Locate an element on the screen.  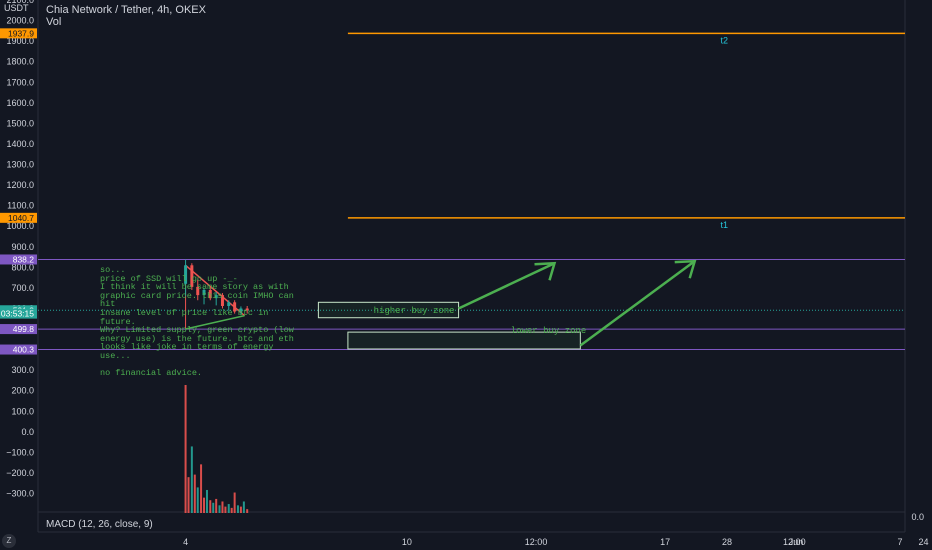
x-tick-label: 10 is located at coordinates (407, 542).